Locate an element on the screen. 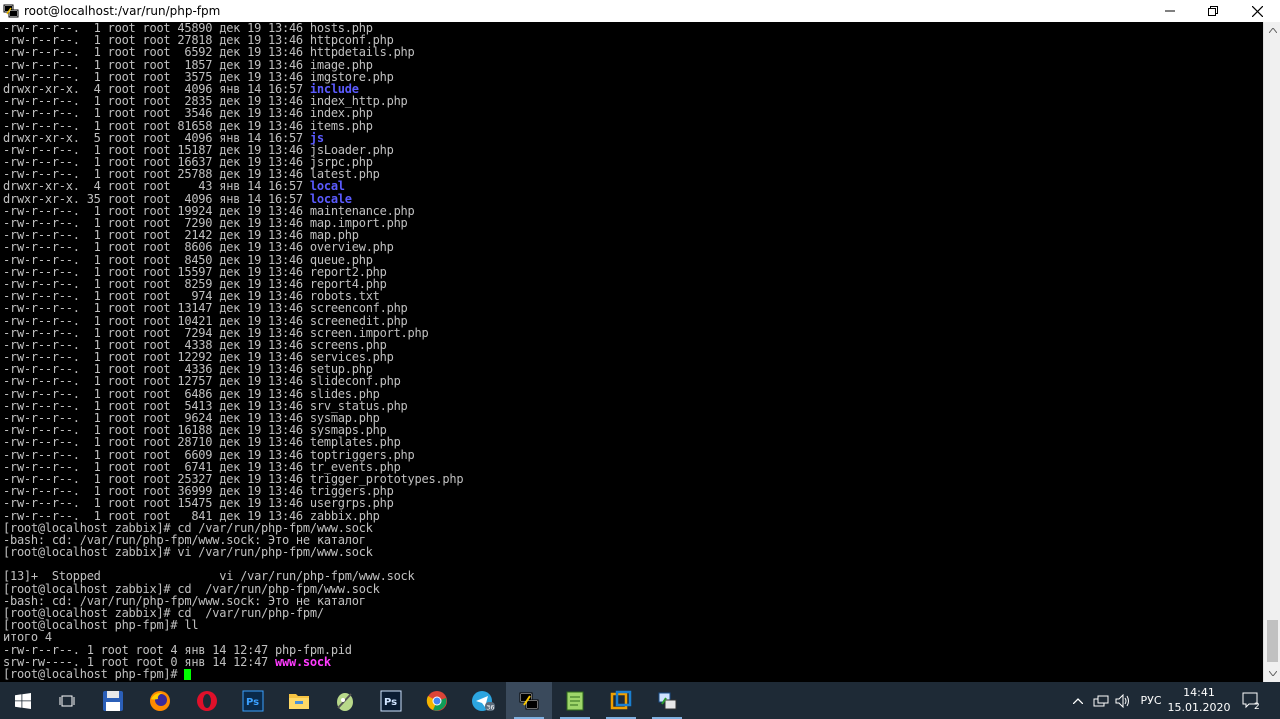  file-explorer-icon is located at coordinates (299, 701).